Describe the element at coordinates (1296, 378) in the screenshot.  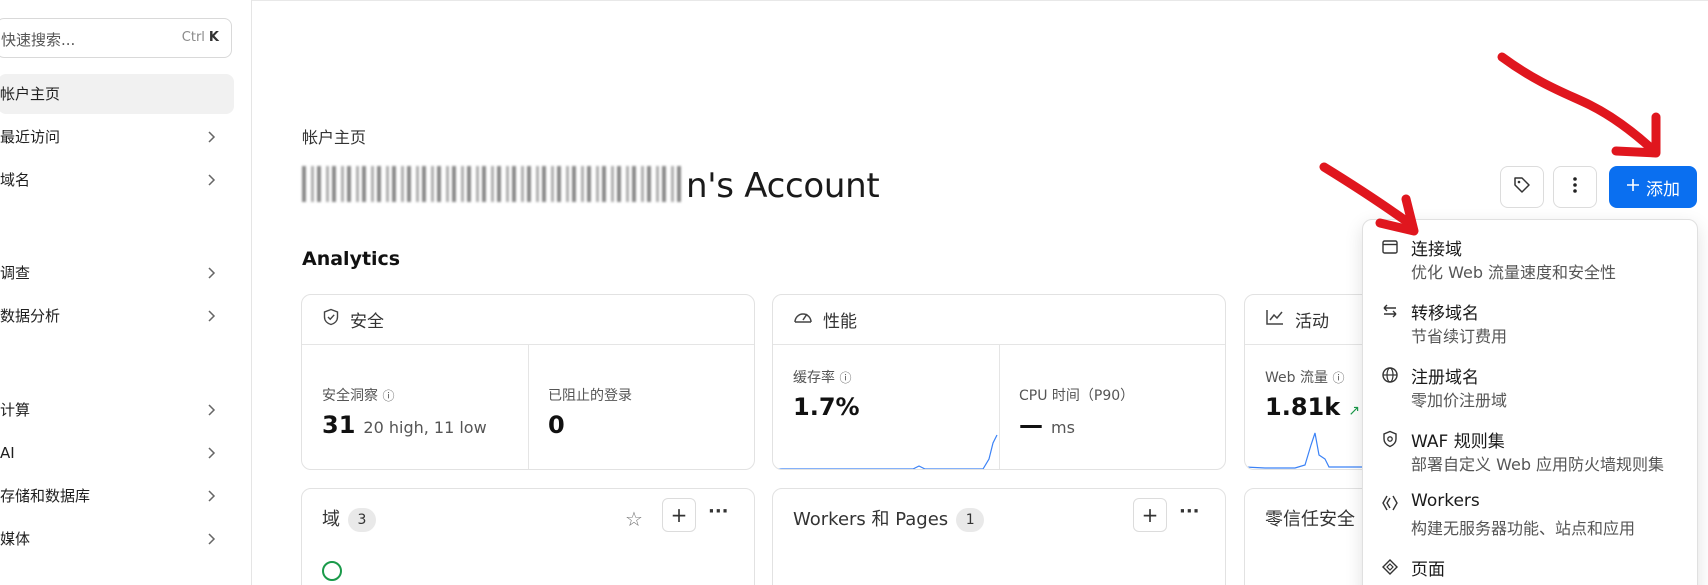
I see `web-traffic-label-text: Web 流量` at that location.